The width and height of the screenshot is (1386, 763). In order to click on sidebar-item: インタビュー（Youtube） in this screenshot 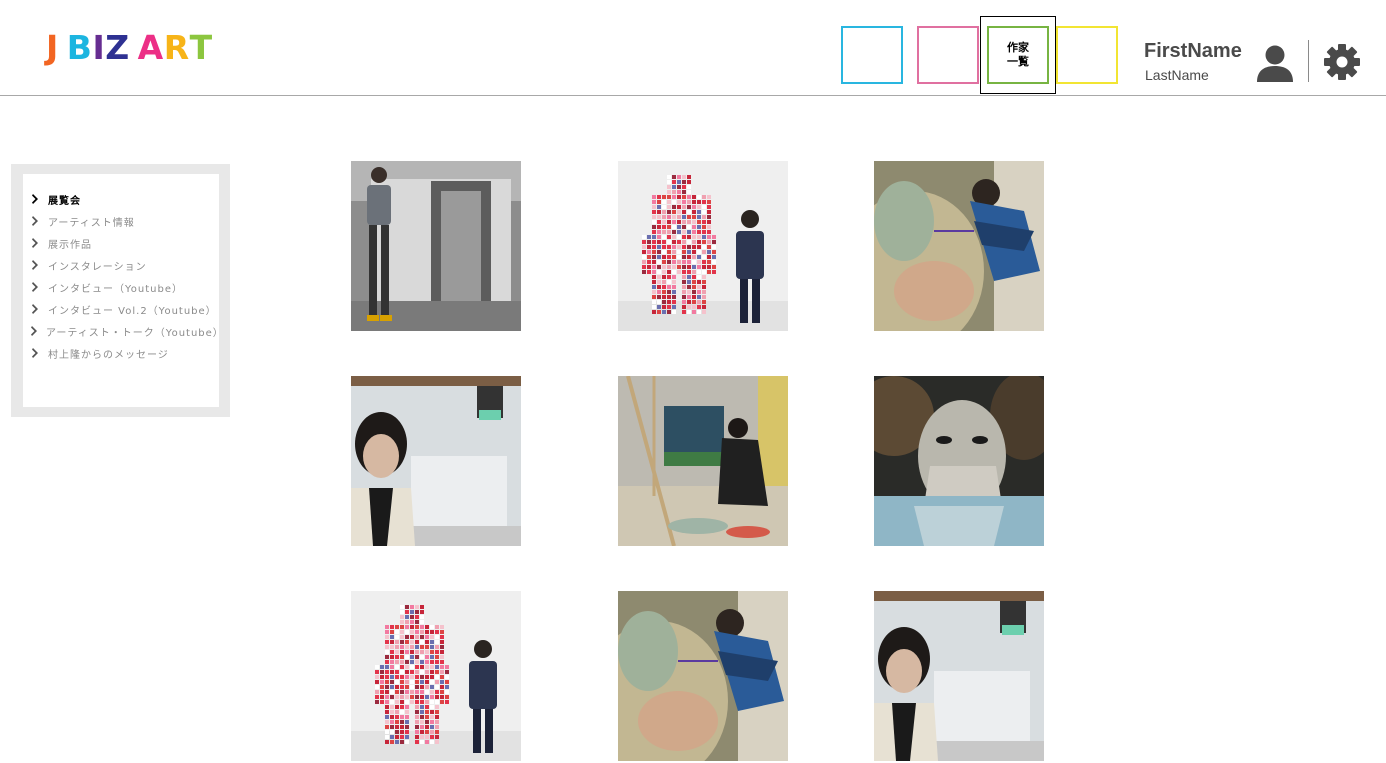, I will do `click(121, 287)`.